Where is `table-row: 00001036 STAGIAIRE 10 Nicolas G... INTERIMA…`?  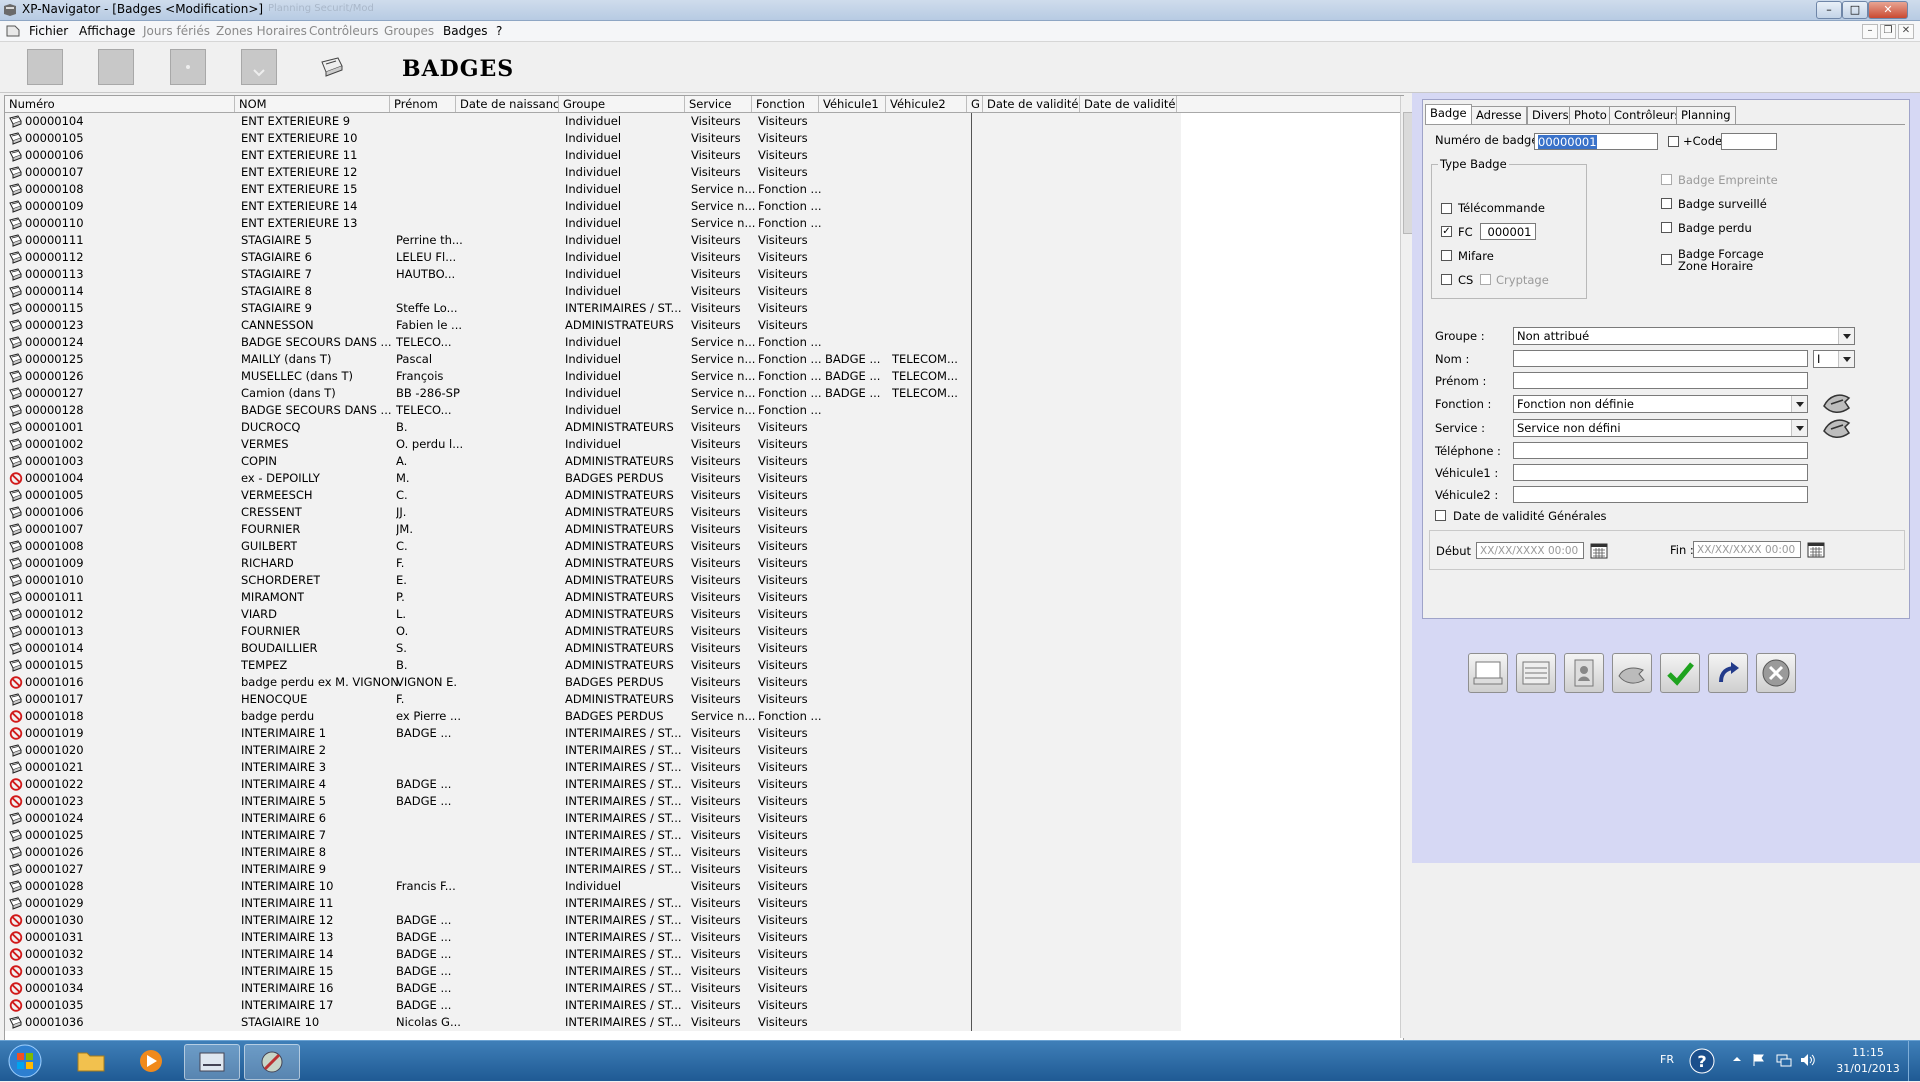
table-row: 00001036 STAGIAIRE 10 Nicolas G... INTERIMA… is located at coordinates (593, 1022).